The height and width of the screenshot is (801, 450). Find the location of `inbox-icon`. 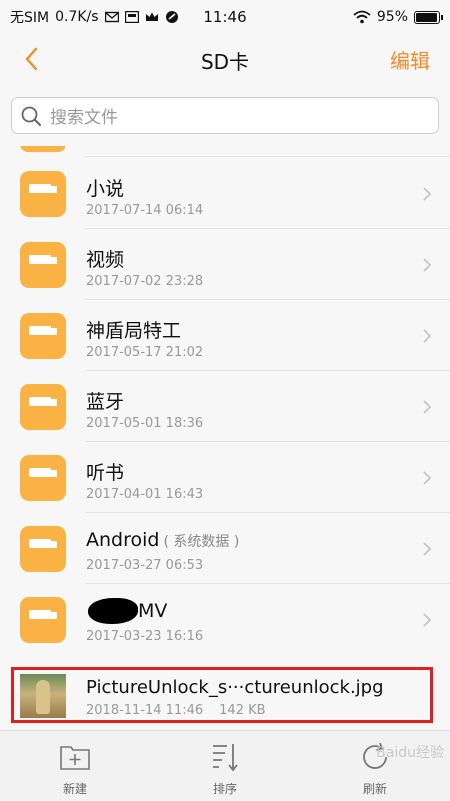

inbox-icon is located at coordinates (131, 17).